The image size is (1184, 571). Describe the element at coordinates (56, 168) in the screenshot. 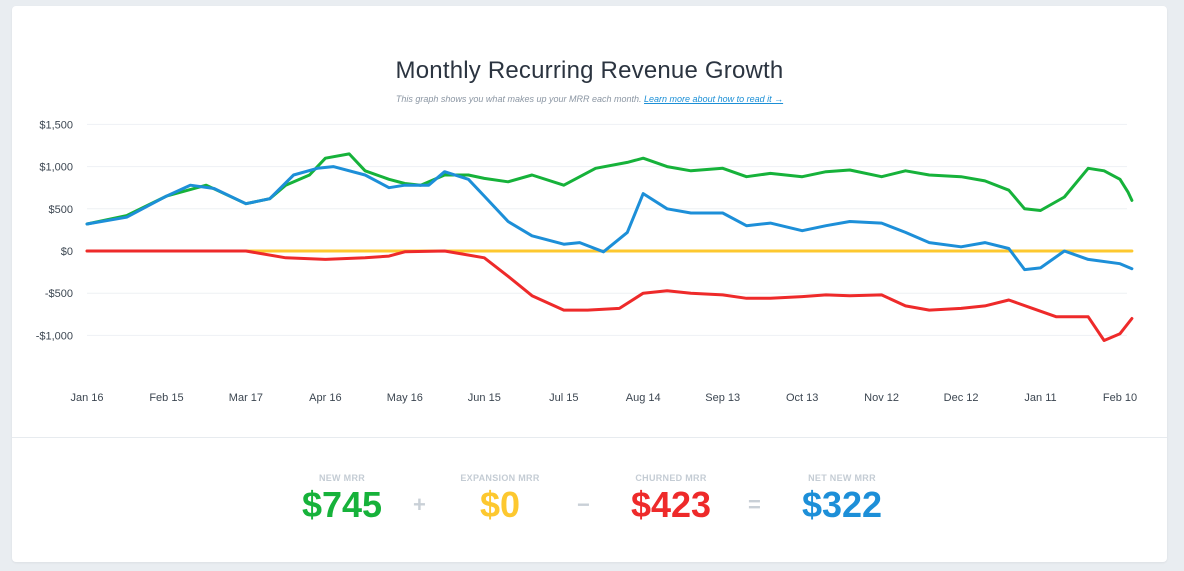

I see `y-tick-label: $1,000` at that location.